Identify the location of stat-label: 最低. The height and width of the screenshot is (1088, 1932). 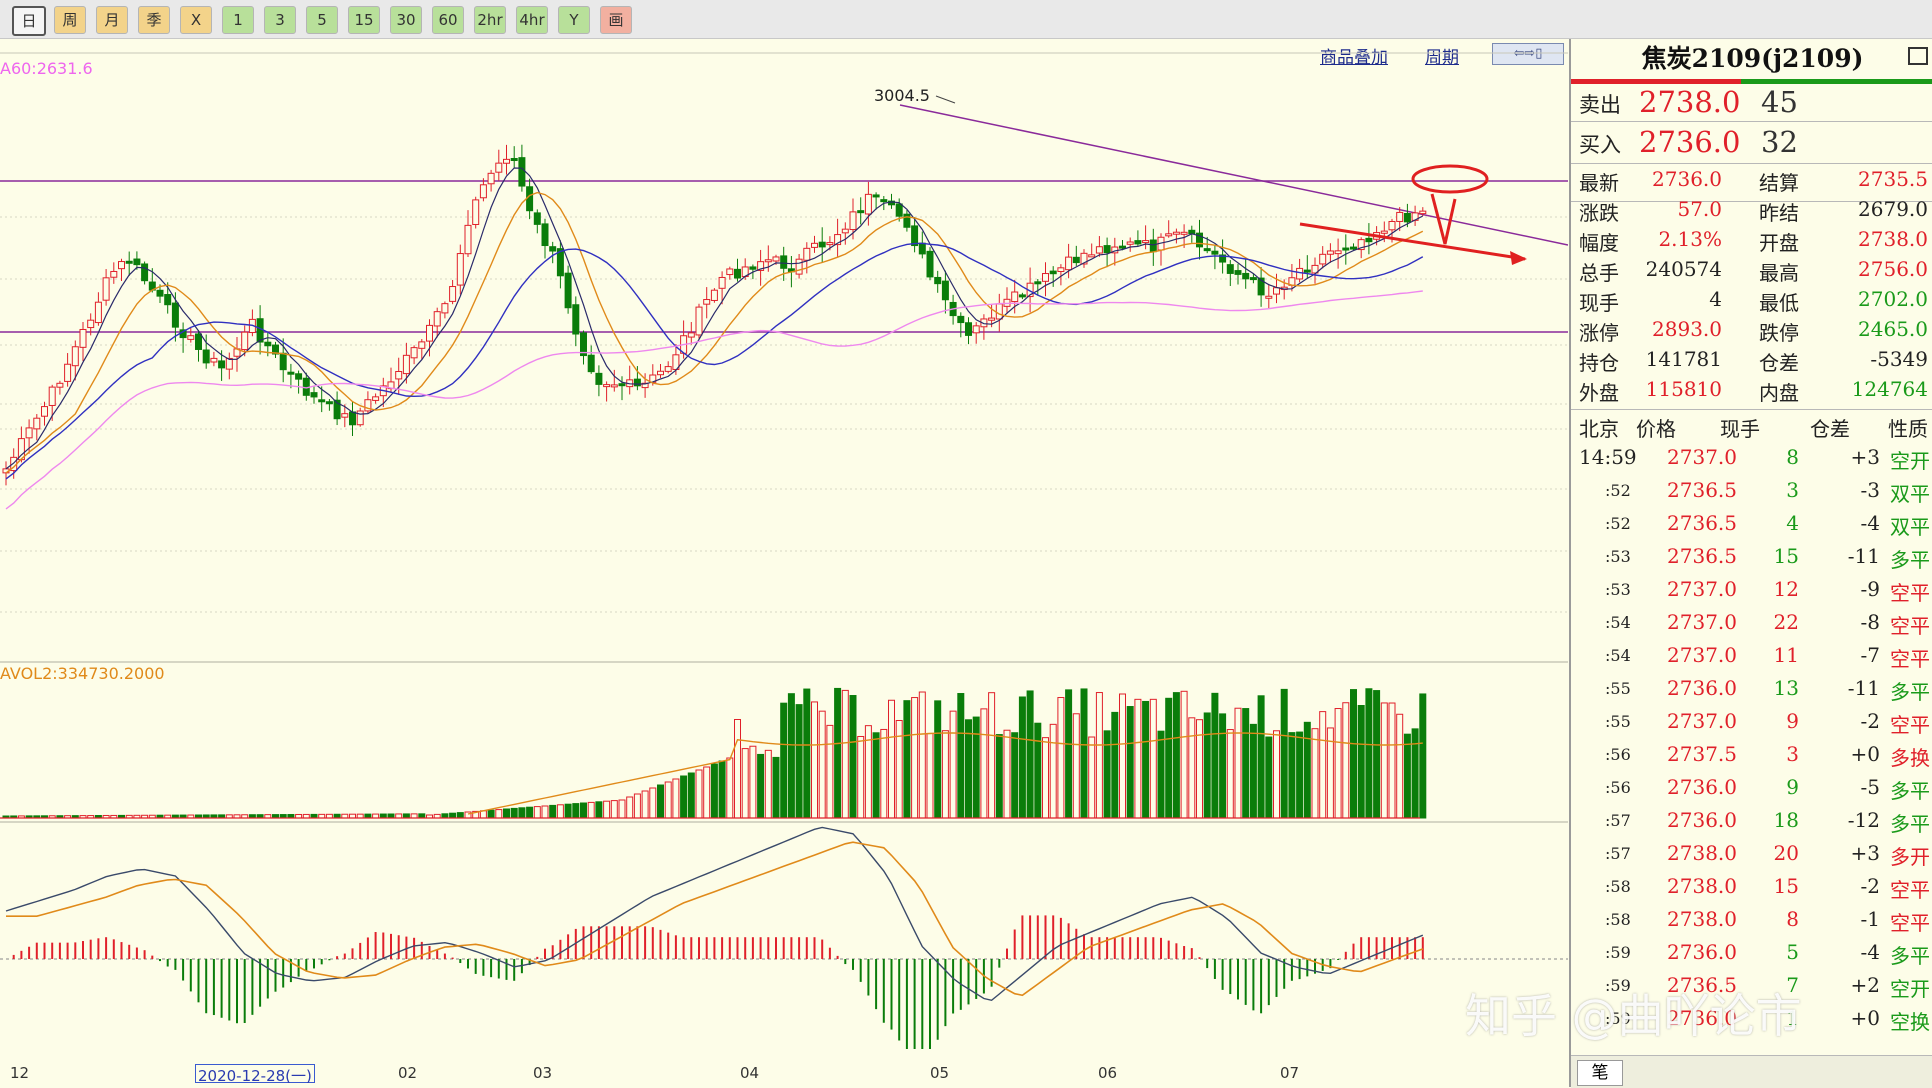
(1779, 303).